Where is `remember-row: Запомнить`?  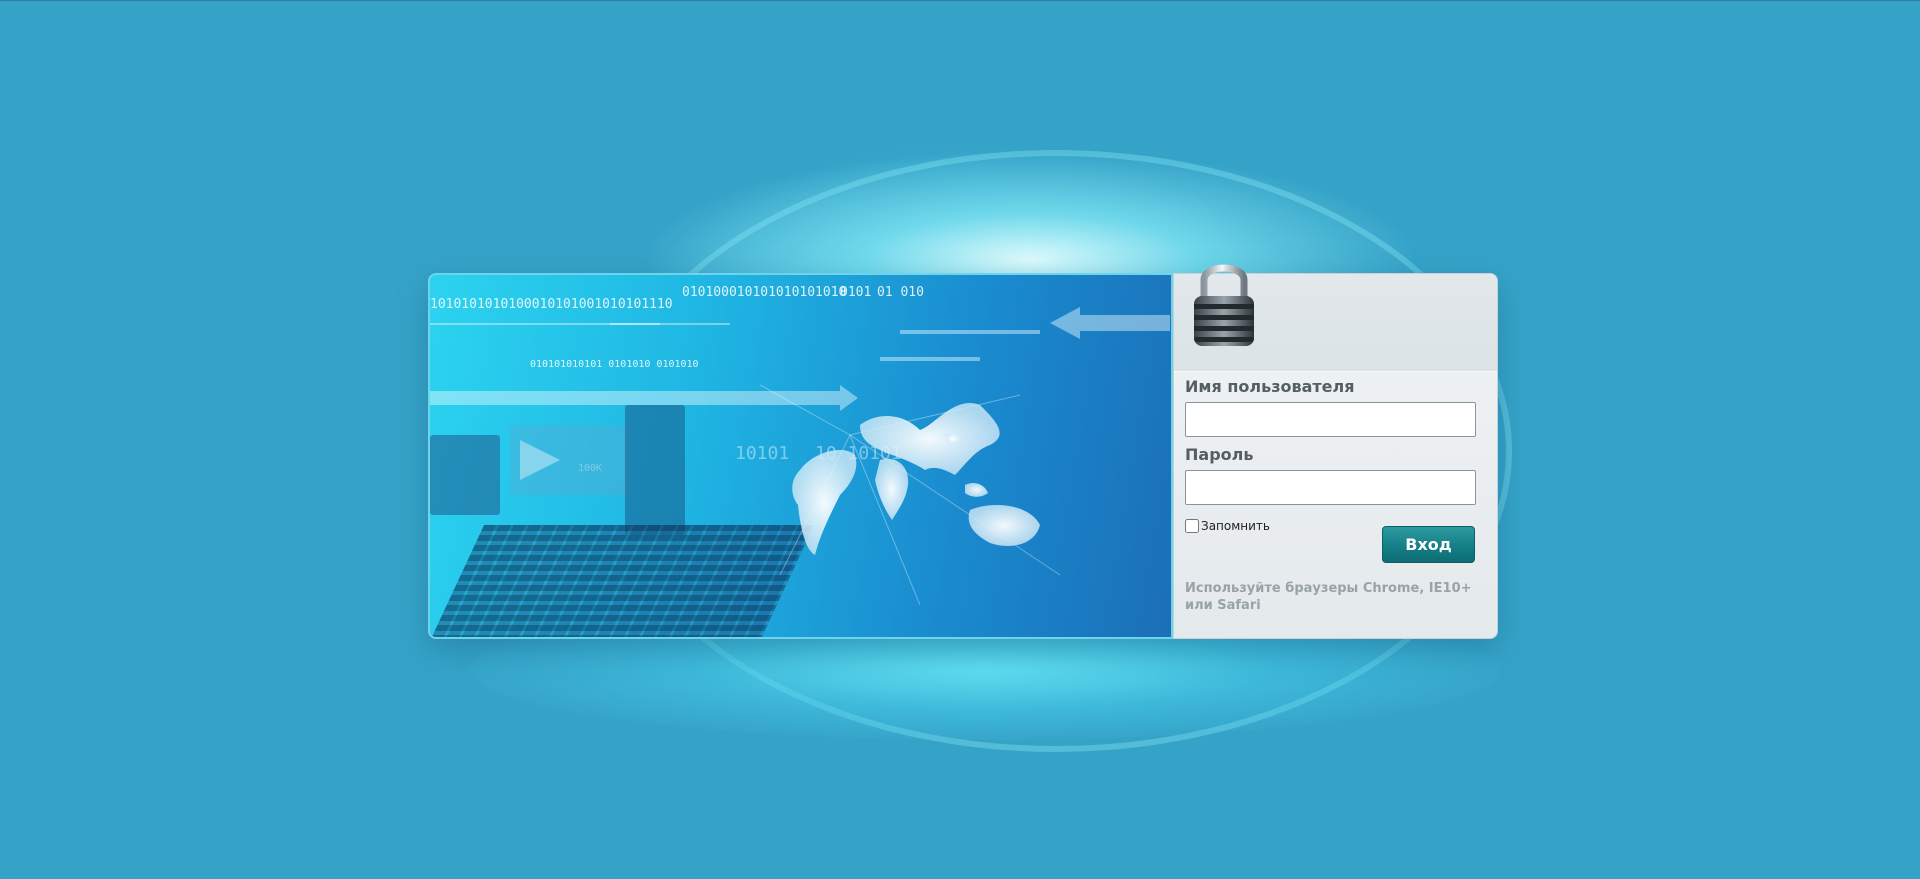 remember-row: Запомнить is located at coordinates (1227, 526).